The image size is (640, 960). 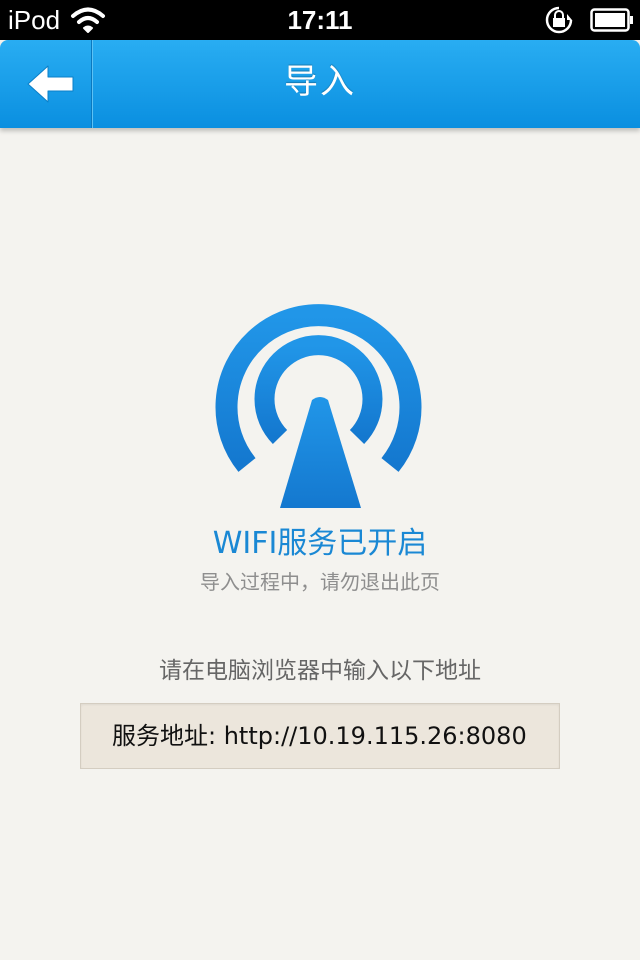 What do you see at coordinates (320, 543) in the screenshot?
I see `service-status-text: WIFI服务已开启` at bounding box center [320, 543].